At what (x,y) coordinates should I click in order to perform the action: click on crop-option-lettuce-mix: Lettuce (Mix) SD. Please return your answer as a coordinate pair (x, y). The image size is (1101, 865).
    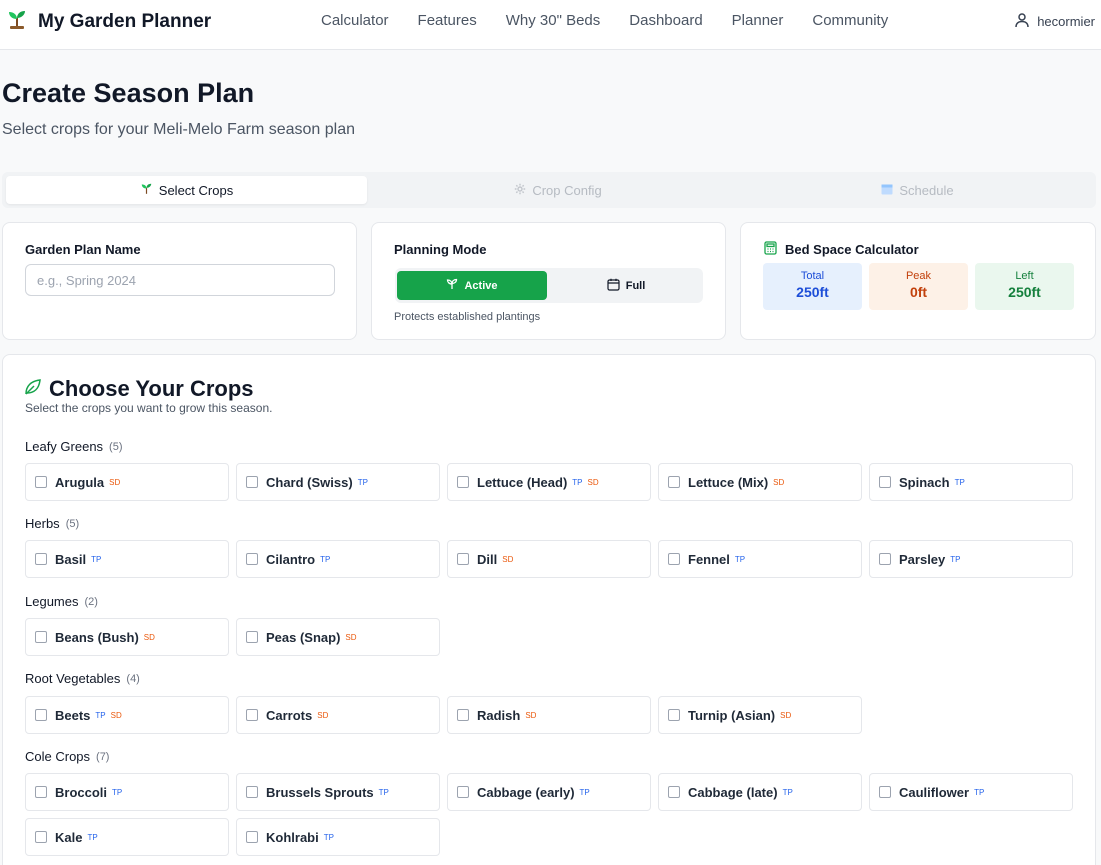
    Looking at the image, I should click on (760, 482).